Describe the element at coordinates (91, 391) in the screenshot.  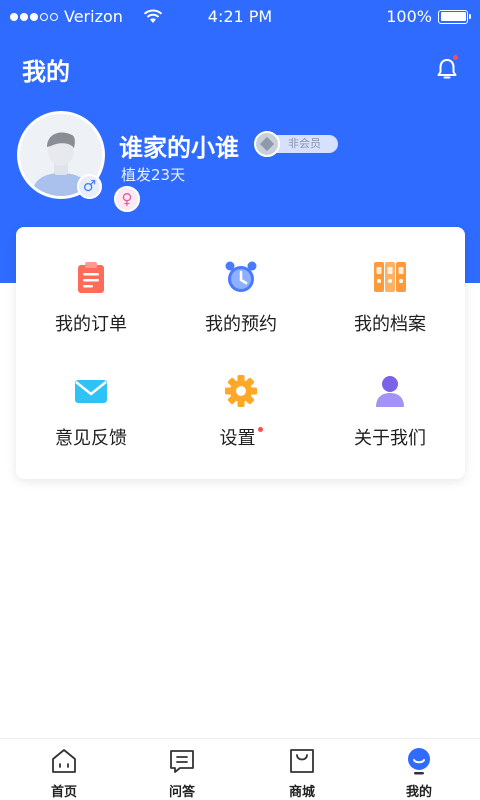
I see `mail-icon` at that location.